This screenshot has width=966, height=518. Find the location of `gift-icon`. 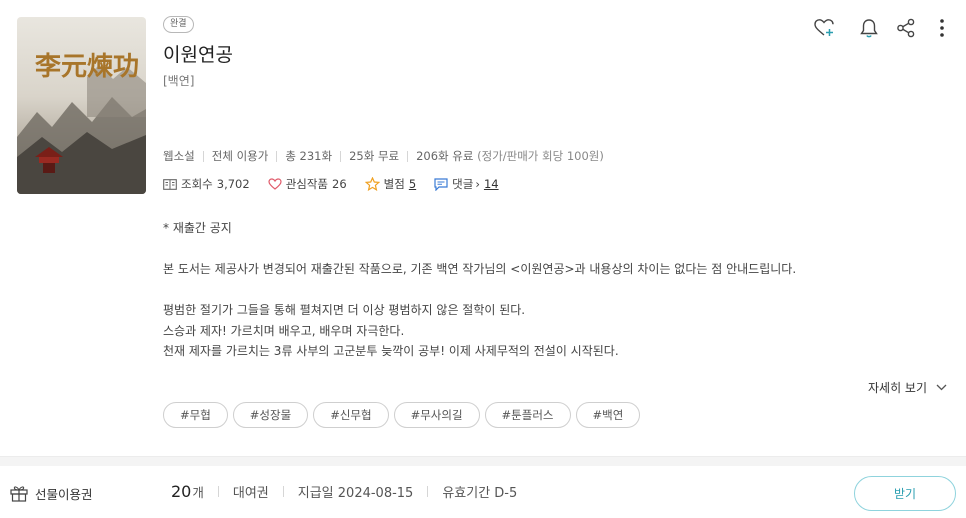

gift-icon is located at coordinates (19, 494).